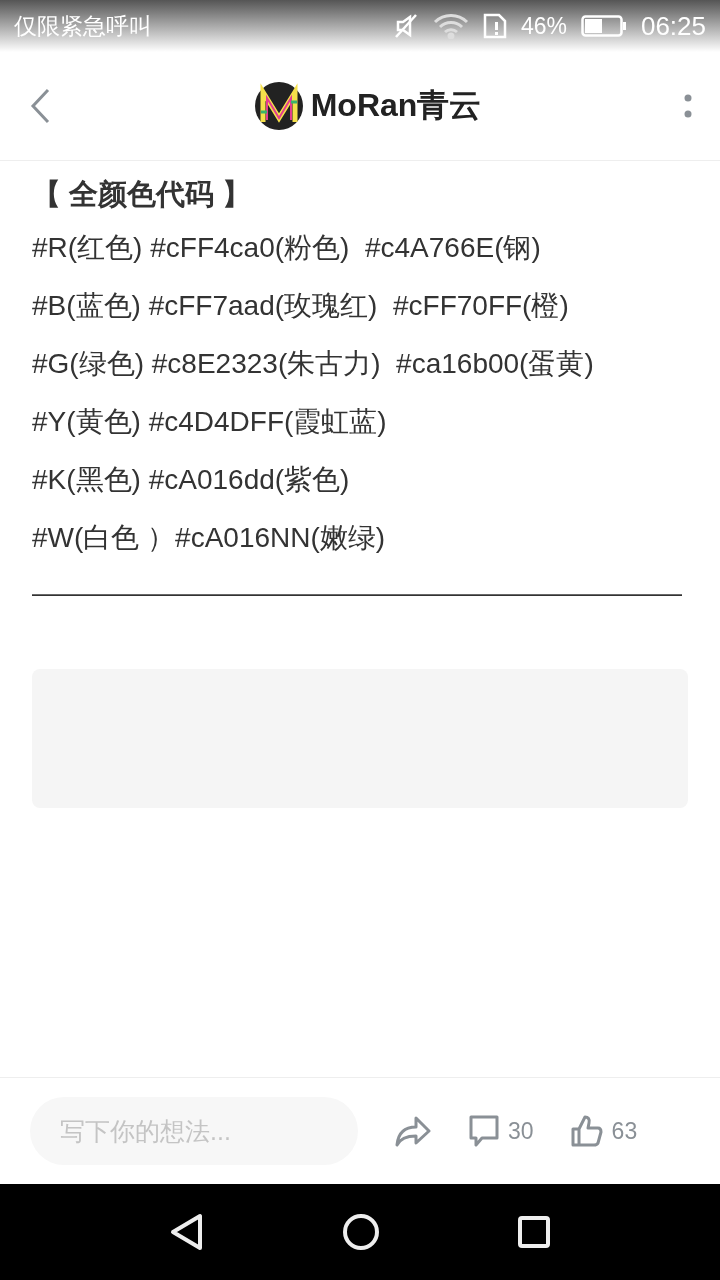  Describe the element at coordinates (287, 248) in the screenshot. I see `color-code-line: #R(红色) #cFF4ca0(粉色) #c4A766E(钢)` at that location.